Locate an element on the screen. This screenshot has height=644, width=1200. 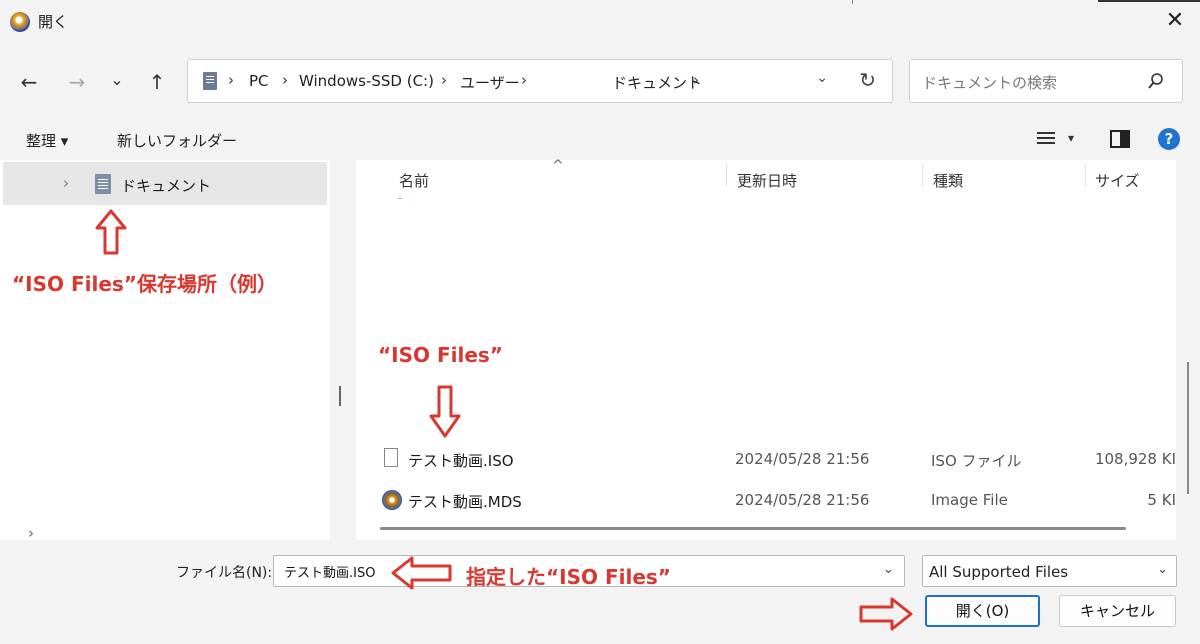
open-button: 開く(O) is located at coordinates (982, 611).